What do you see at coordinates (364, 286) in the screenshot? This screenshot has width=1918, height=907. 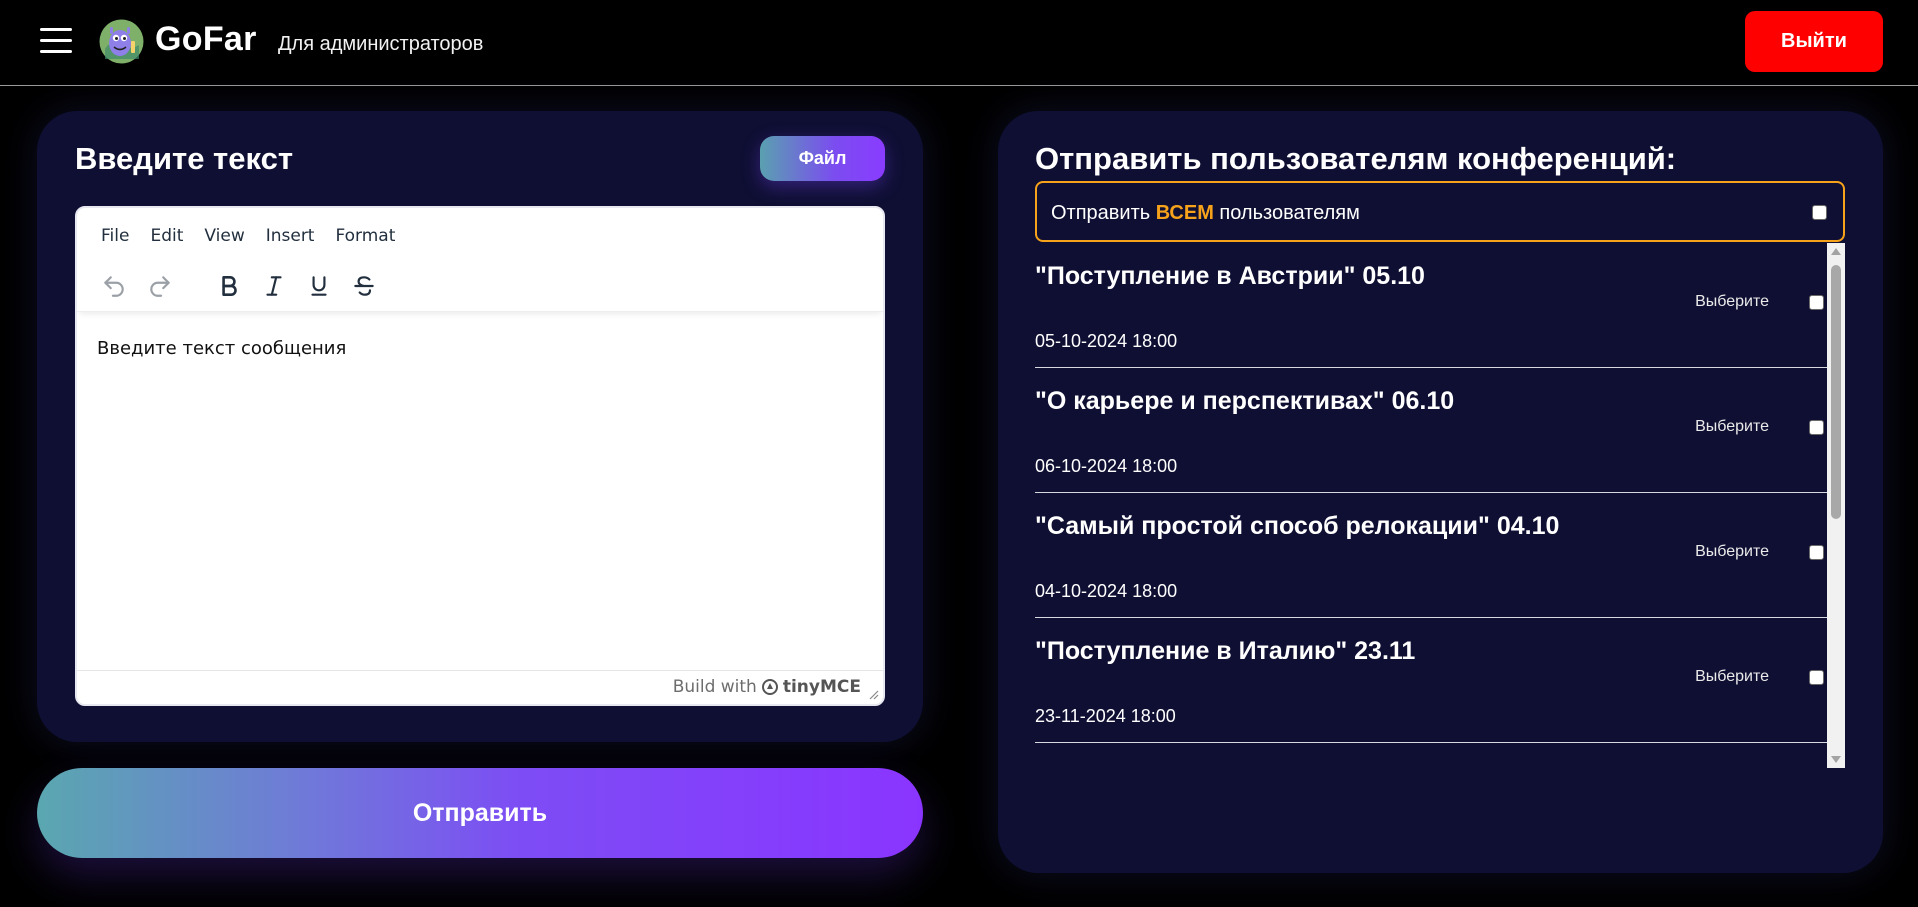 I see `strikethrough-icon` at bounding box center [364, 286].